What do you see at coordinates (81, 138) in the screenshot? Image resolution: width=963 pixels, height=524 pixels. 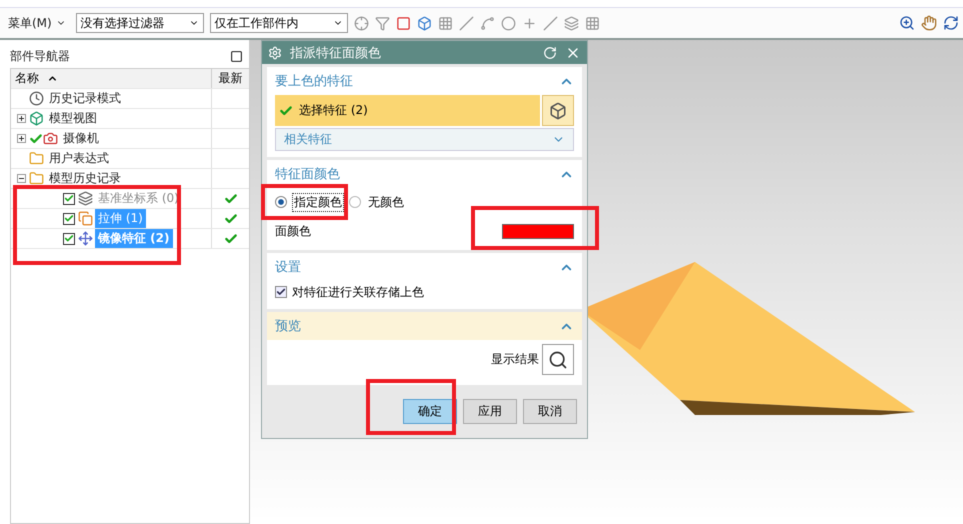 I see `tree-item: 摄像机` at bounding box center [81, 138].